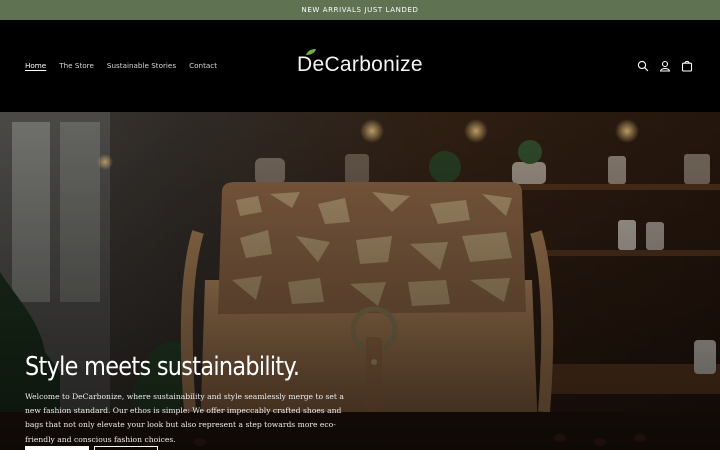  What do you see at coordinates (373, 64) in the screenshot?
I see `logo-text-carbonize: Carbonize` at bounding box center [373, 64].